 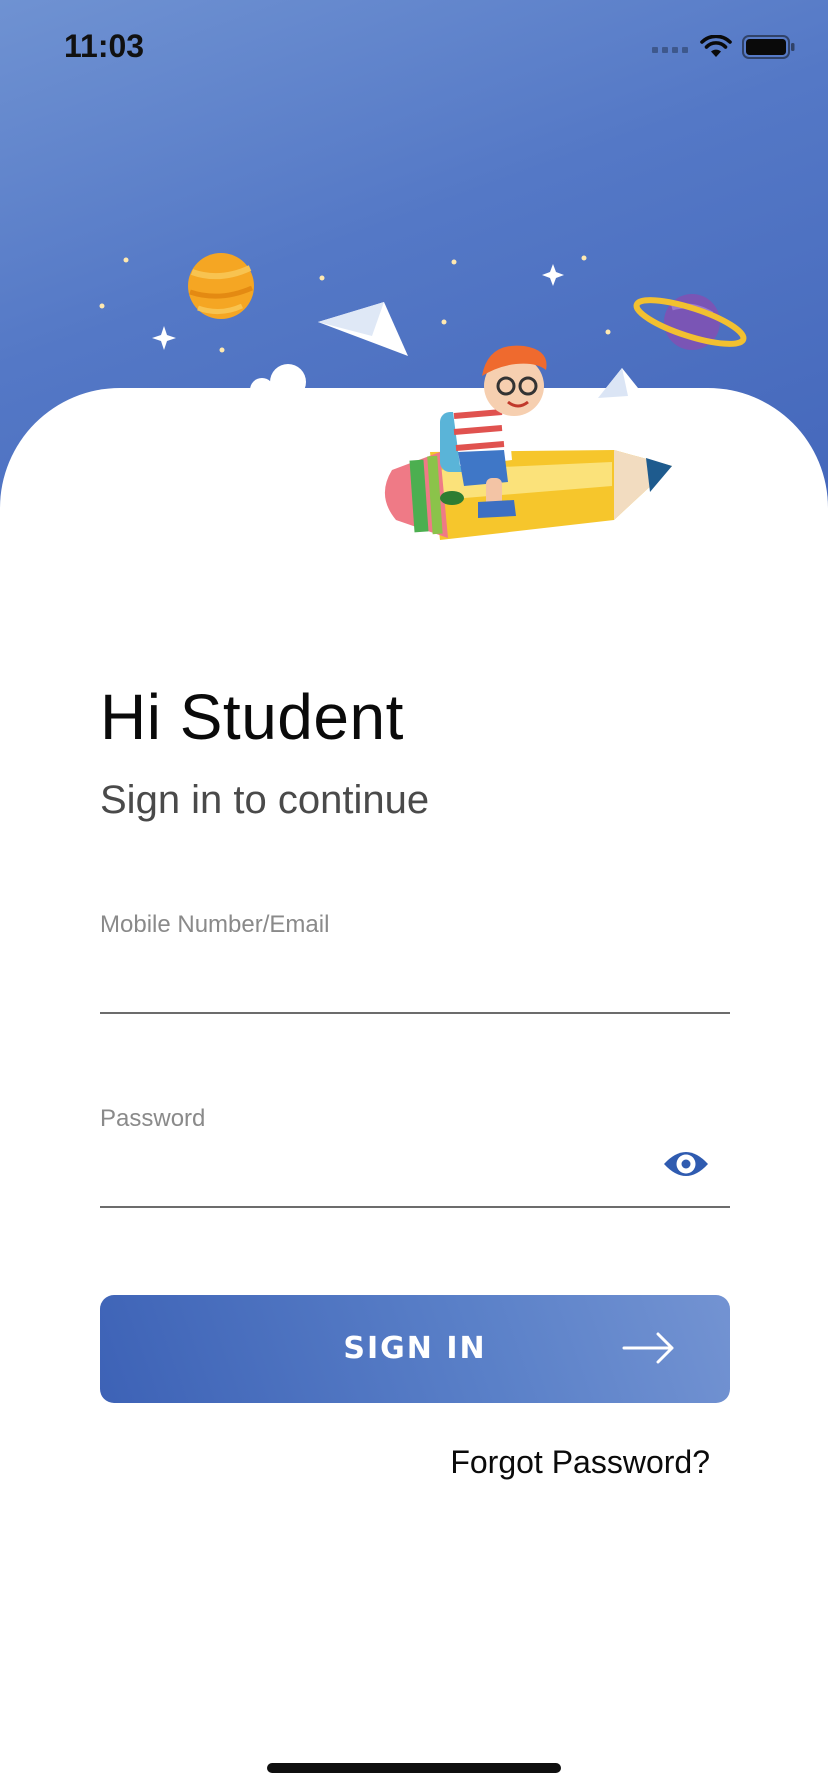 What do you see at coordinates (690, 322) in the screenshot?
I see `purple-planet-illustration` at bounding box center [690, 322].